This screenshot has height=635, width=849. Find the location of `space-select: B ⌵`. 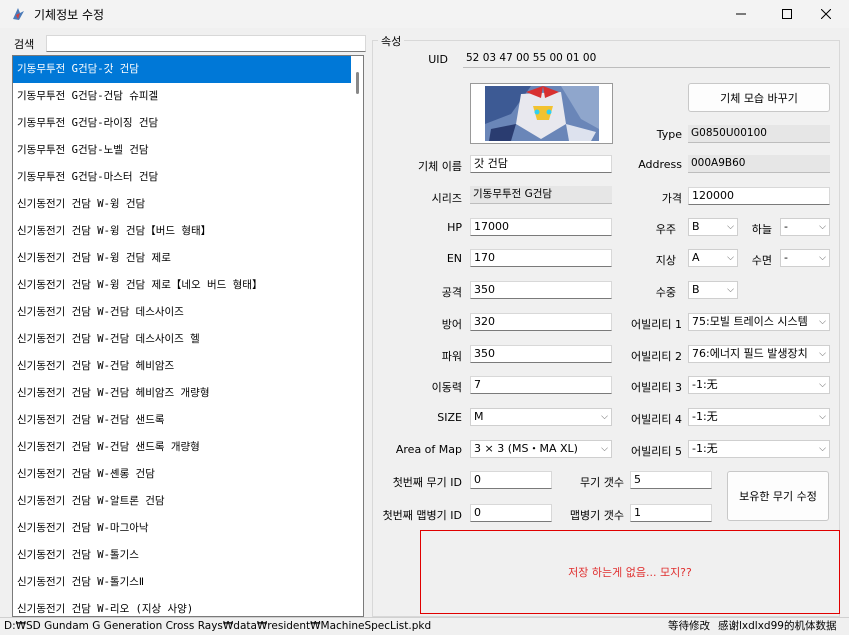

space-select: B ⌵ is located at coordinates (713, 227).